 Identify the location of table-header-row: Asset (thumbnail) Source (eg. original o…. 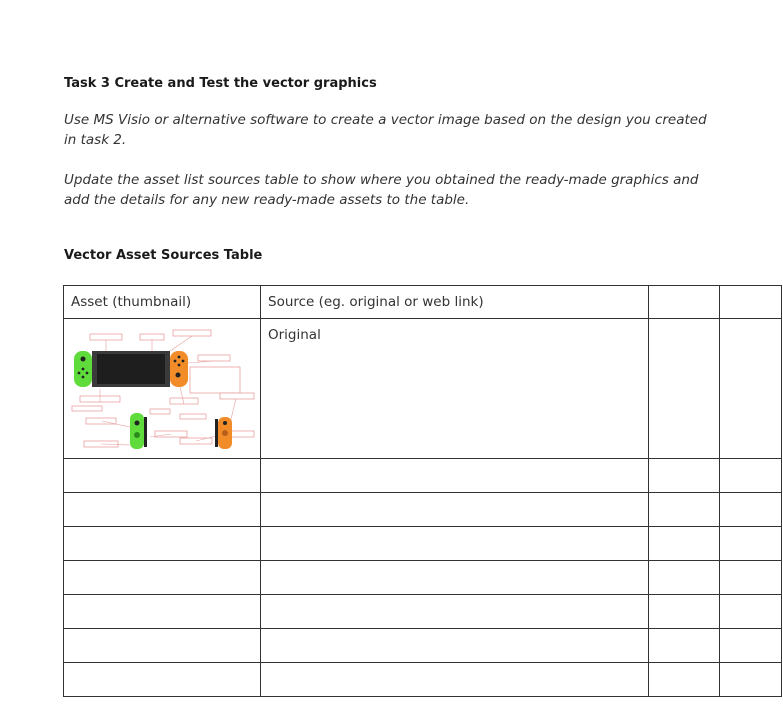
(422, 302).